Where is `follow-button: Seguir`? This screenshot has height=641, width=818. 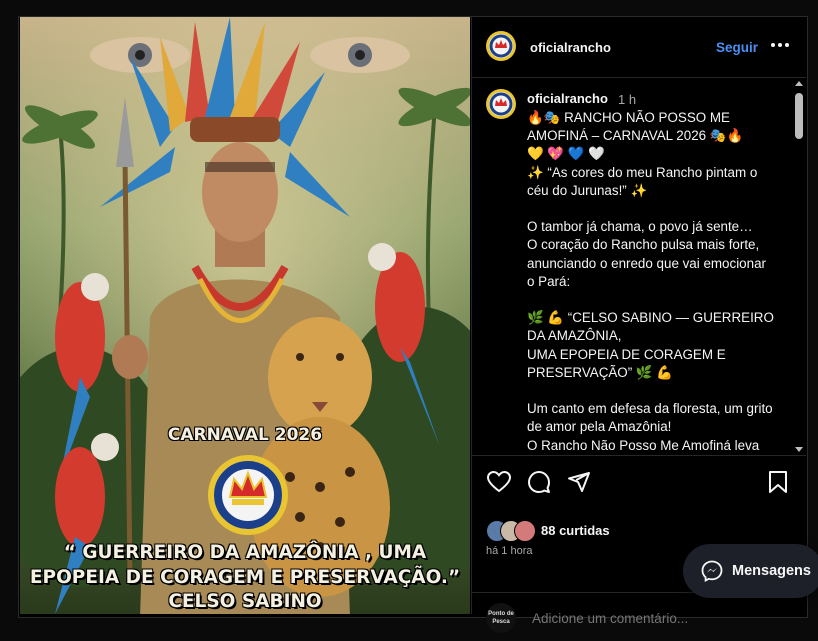
follow-button: Seguir is located at coordinates (737, 47).